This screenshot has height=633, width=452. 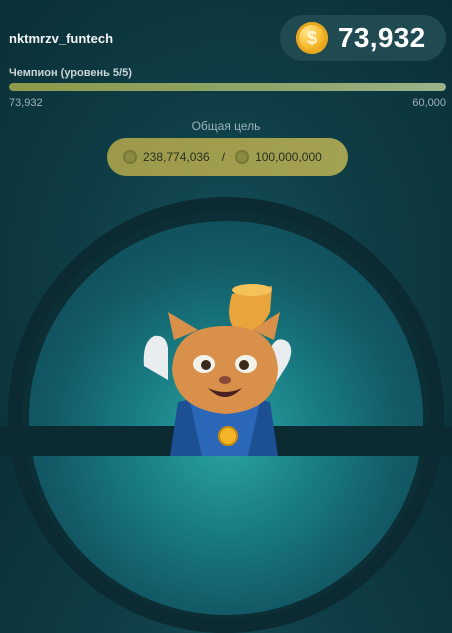 What do you see at coordinates (226, 126) in the screenshot?
I see `goal-label: Общая цель` at bounding box center [226, 126].